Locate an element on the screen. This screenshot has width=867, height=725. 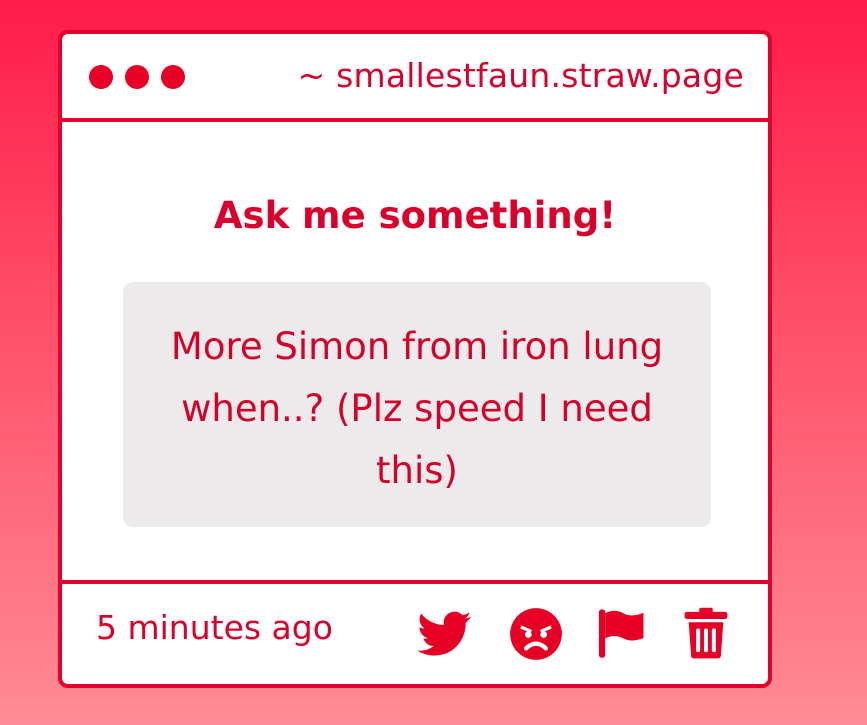
title-bar: ~ smallestfaun.straw.page is located at coordinates (415, 78).